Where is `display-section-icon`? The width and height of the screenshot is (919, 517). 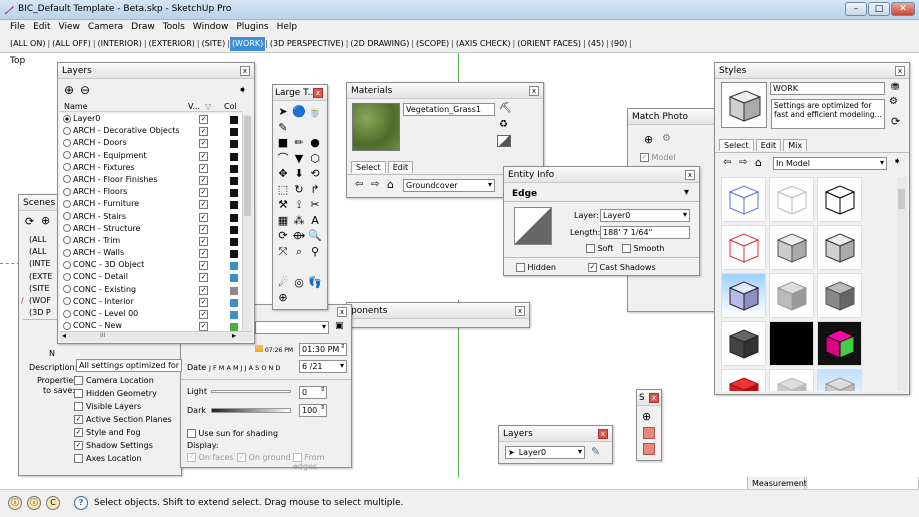
display-section-icon is located at coordinates (649, 433).